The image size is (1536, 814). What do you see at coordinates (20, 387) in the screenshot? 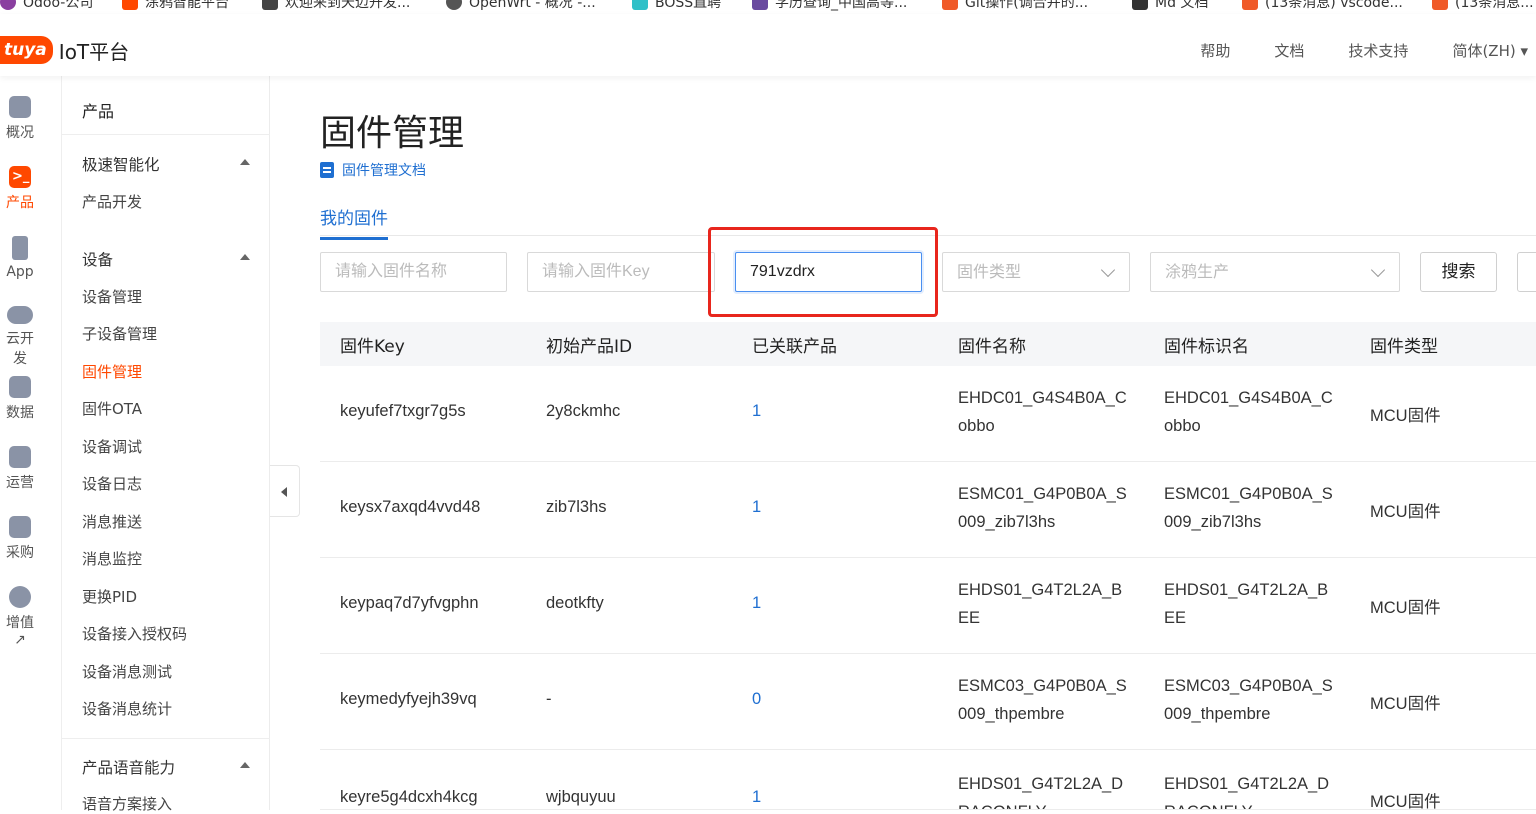
I see `chart-icon` at bounding box center [20, 387].